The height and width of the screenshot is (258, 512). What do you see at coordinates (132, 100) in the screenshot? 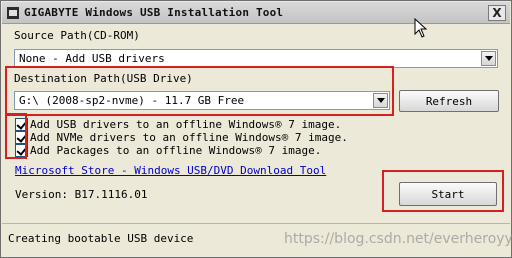
I see `destination-path-value: G:\ (2008-sp2-nvme) - 11.7 GB Free` at bounding box center [132, 100].